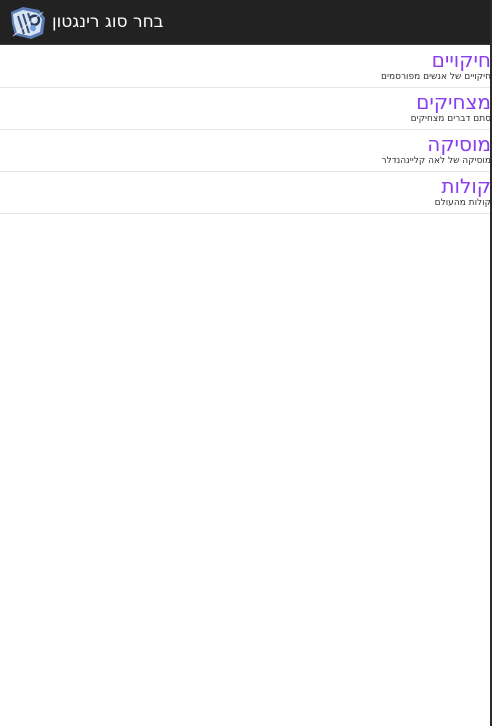  Describe the element at coordinates (450, 119) in the screenshot. I see `list-item-subtitle: סתם דברים מצחיקים` at that location.